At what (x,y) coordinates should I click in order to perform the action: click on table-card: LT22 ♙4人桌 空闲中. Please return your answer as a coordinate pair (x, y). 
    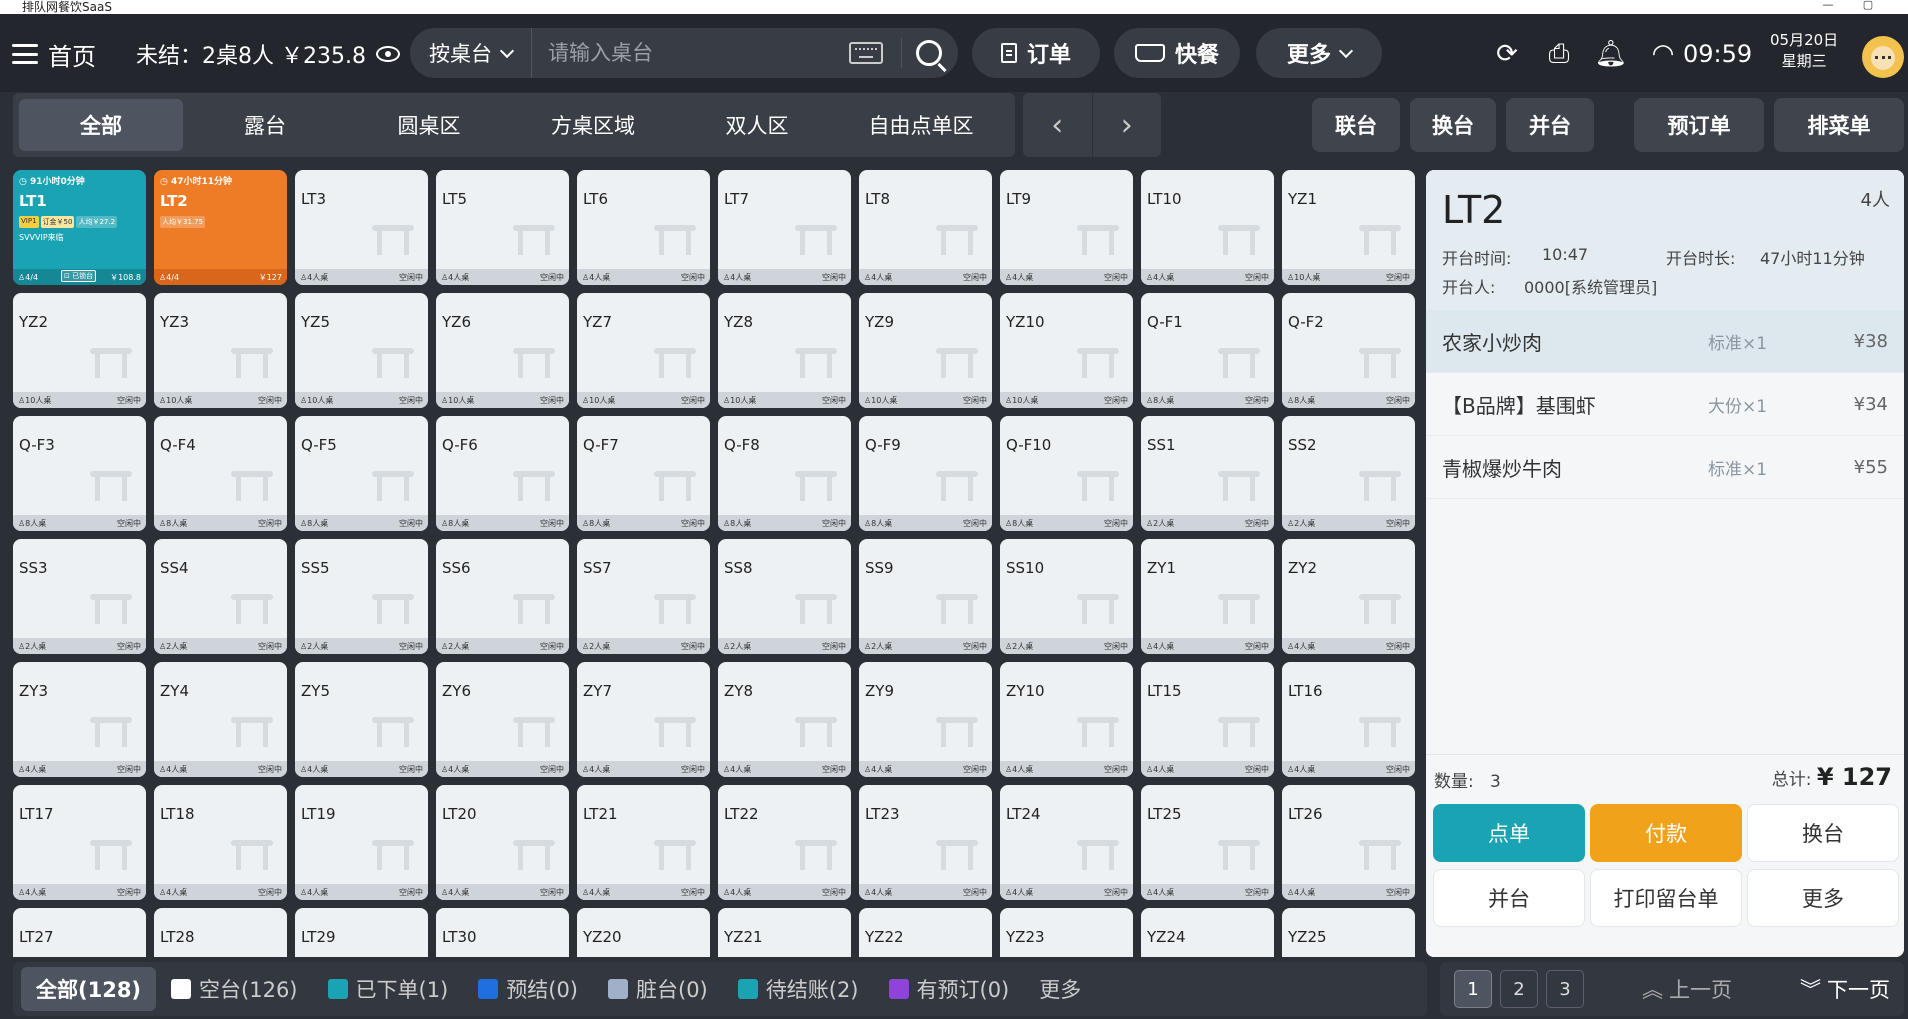
    Looking at the image, I should click on (784, 842).